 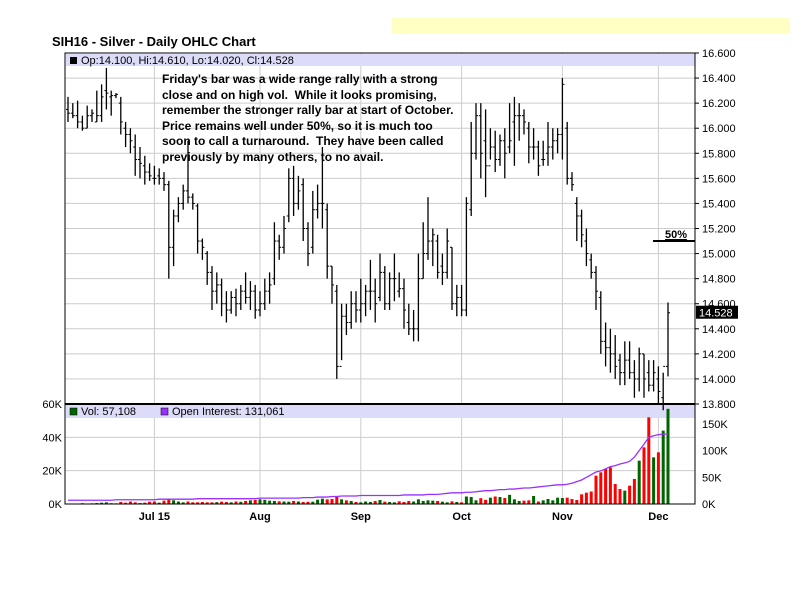 What do you see at coordinates (719, 179) in the screenshot?
I see `price-tick-label: 15.600` at bounding box center [719, 179].